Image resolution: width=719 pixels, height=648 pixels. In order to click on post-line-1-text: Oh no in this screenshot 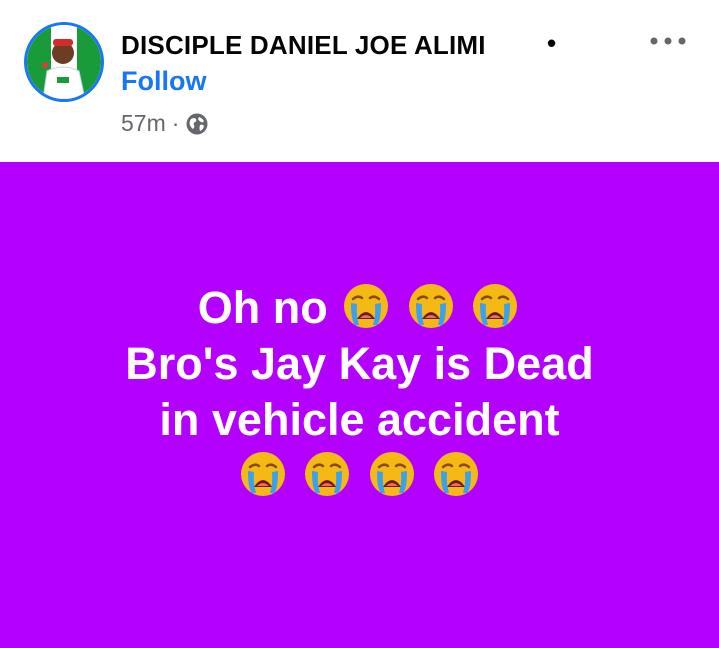, I will do `click(262, 307)`.